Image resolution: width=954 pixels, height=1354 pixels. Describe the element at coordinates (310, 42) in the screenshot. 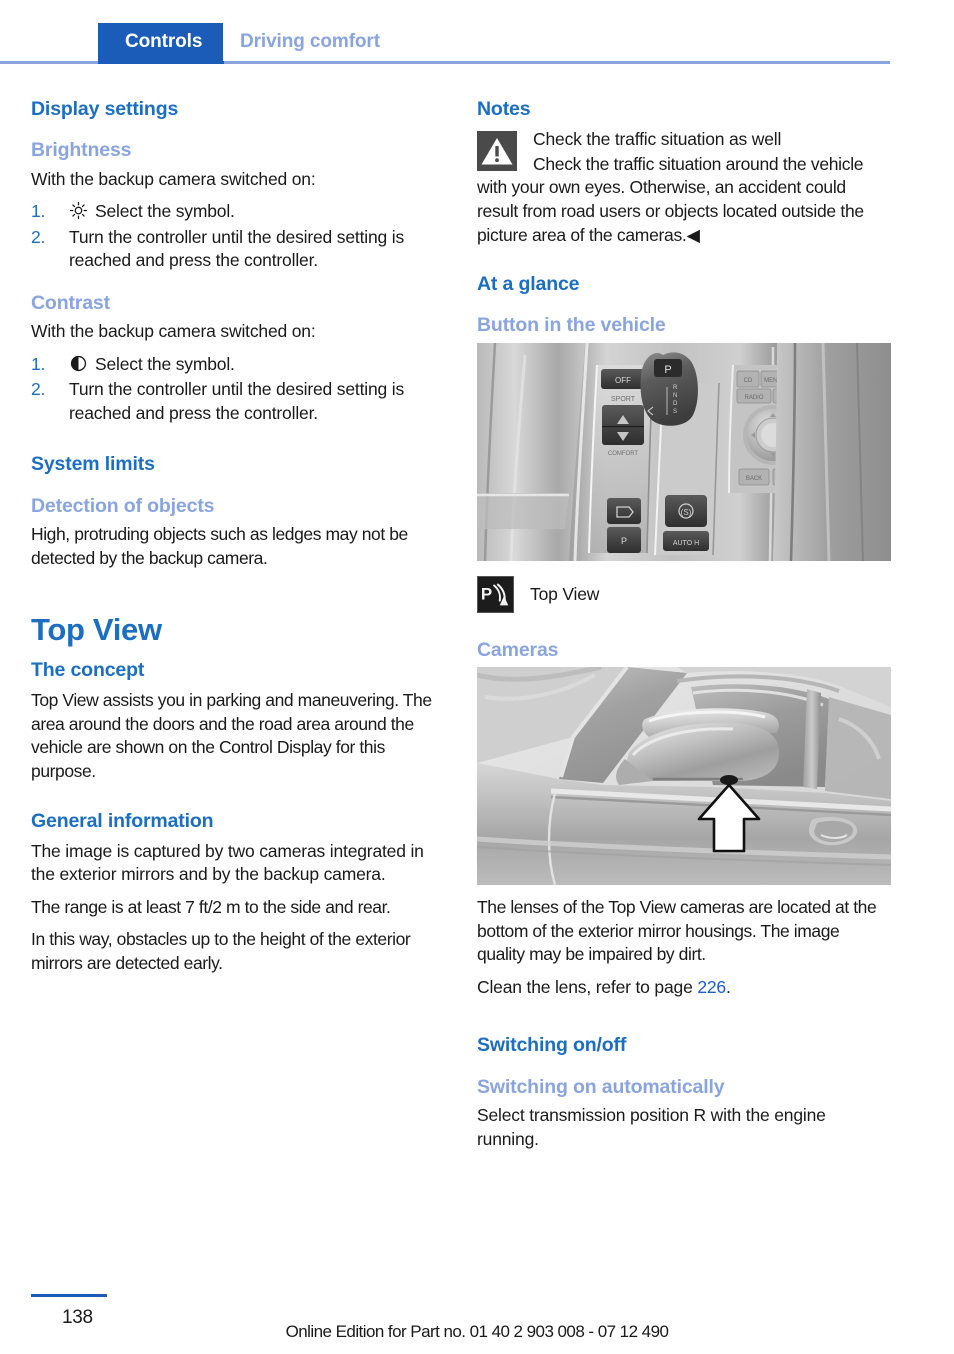

I see `breadcrumb-subtitle-driving-comfort: Driving comfort` at that location.